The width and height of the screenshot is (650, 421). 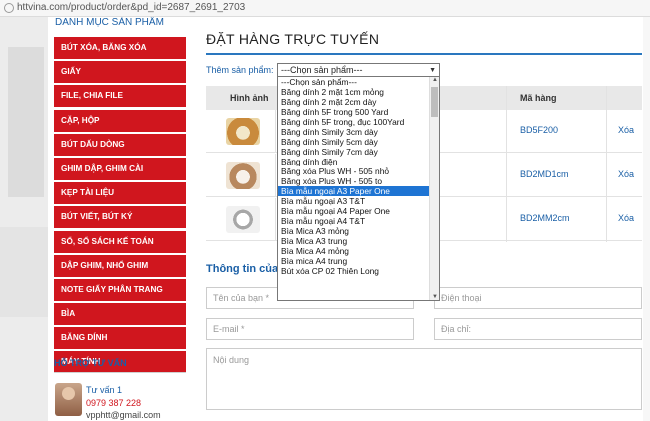 I want to click on dropdown-option: Băng xóa Plus WH - 505 to, so click(x=354, y=181).